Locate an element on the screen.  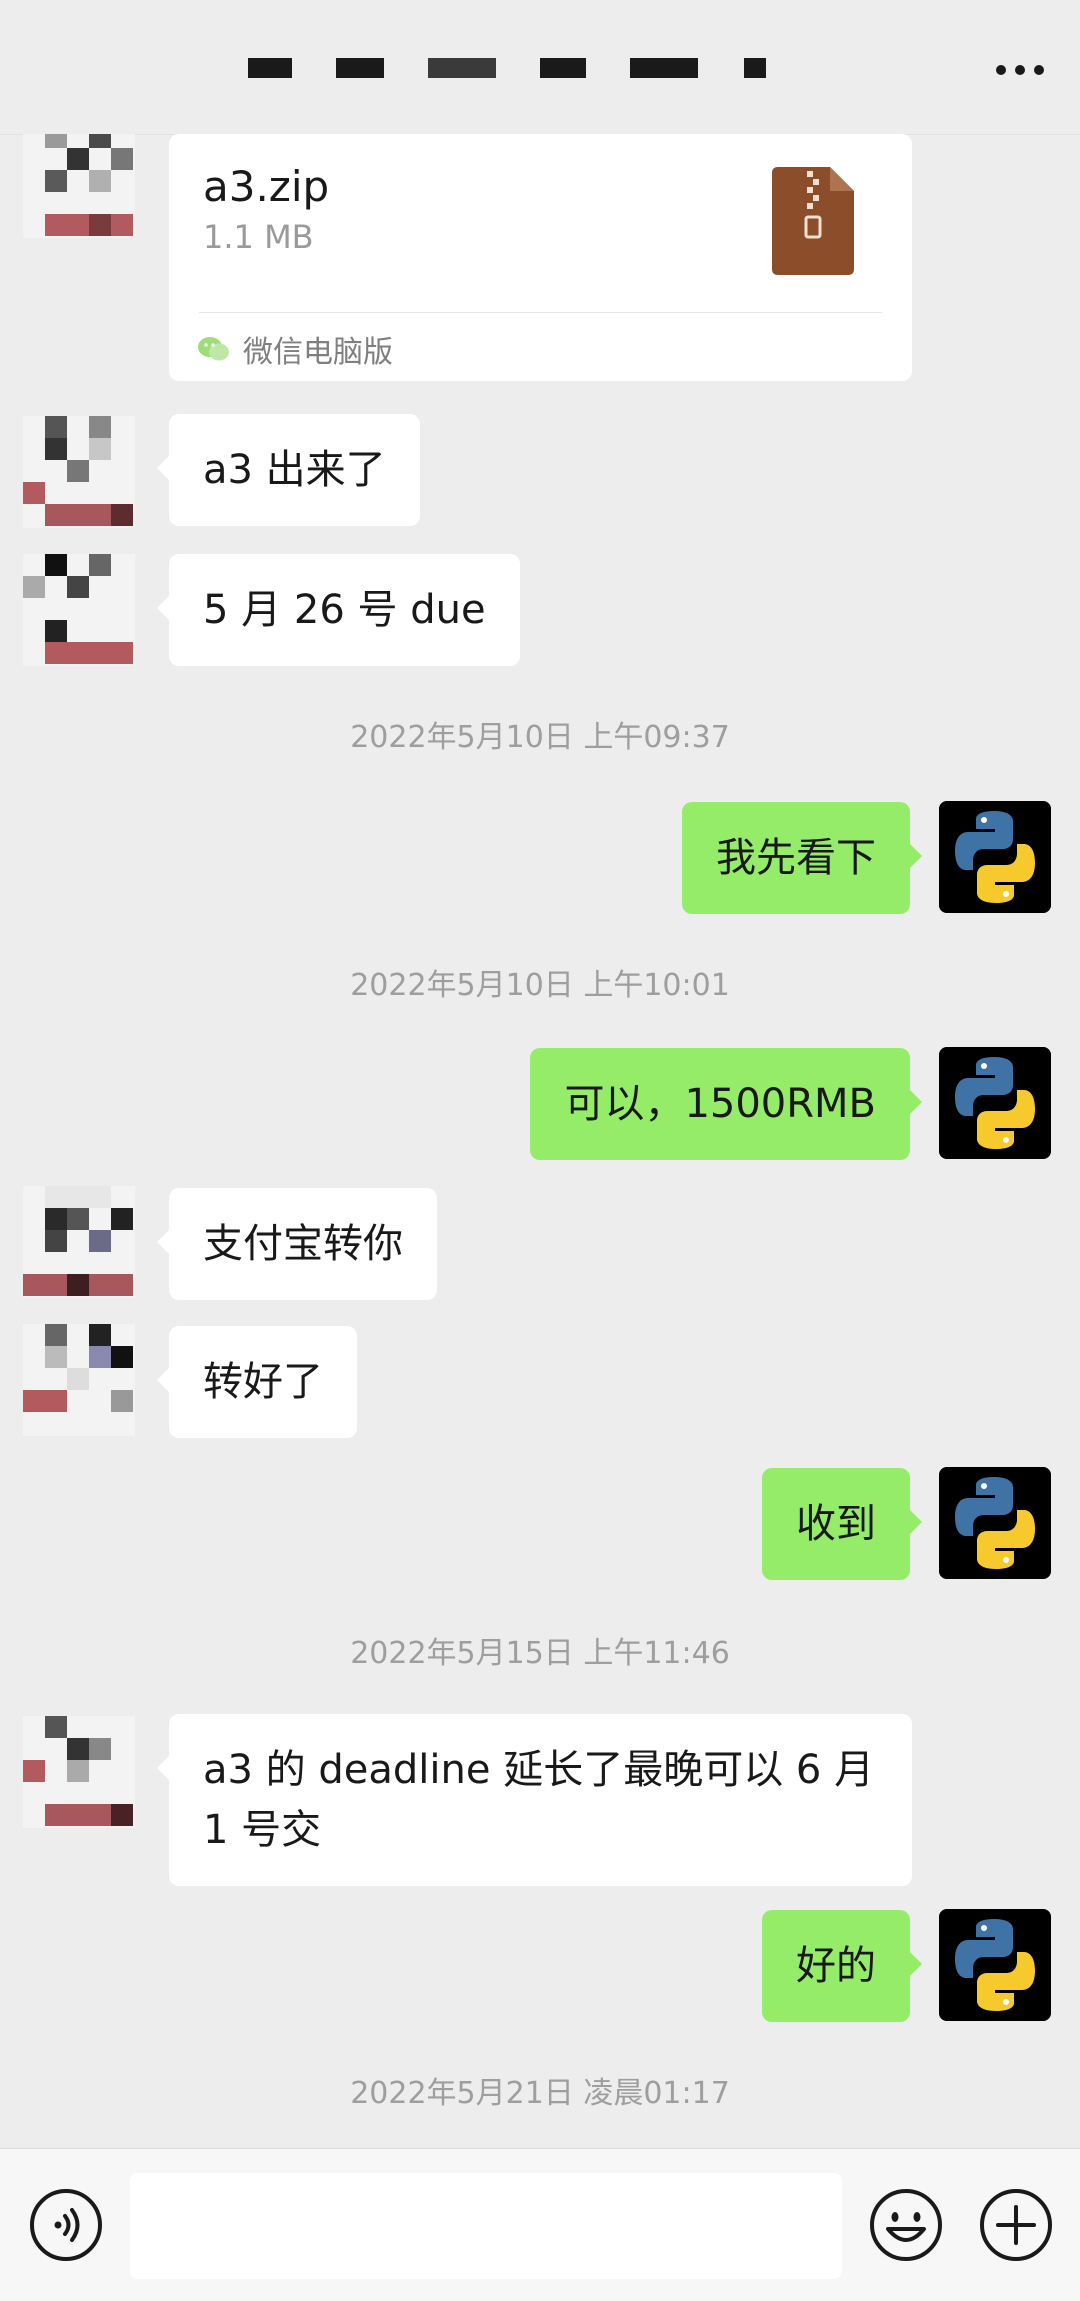
top-bar is located at coordinates (540, 67).